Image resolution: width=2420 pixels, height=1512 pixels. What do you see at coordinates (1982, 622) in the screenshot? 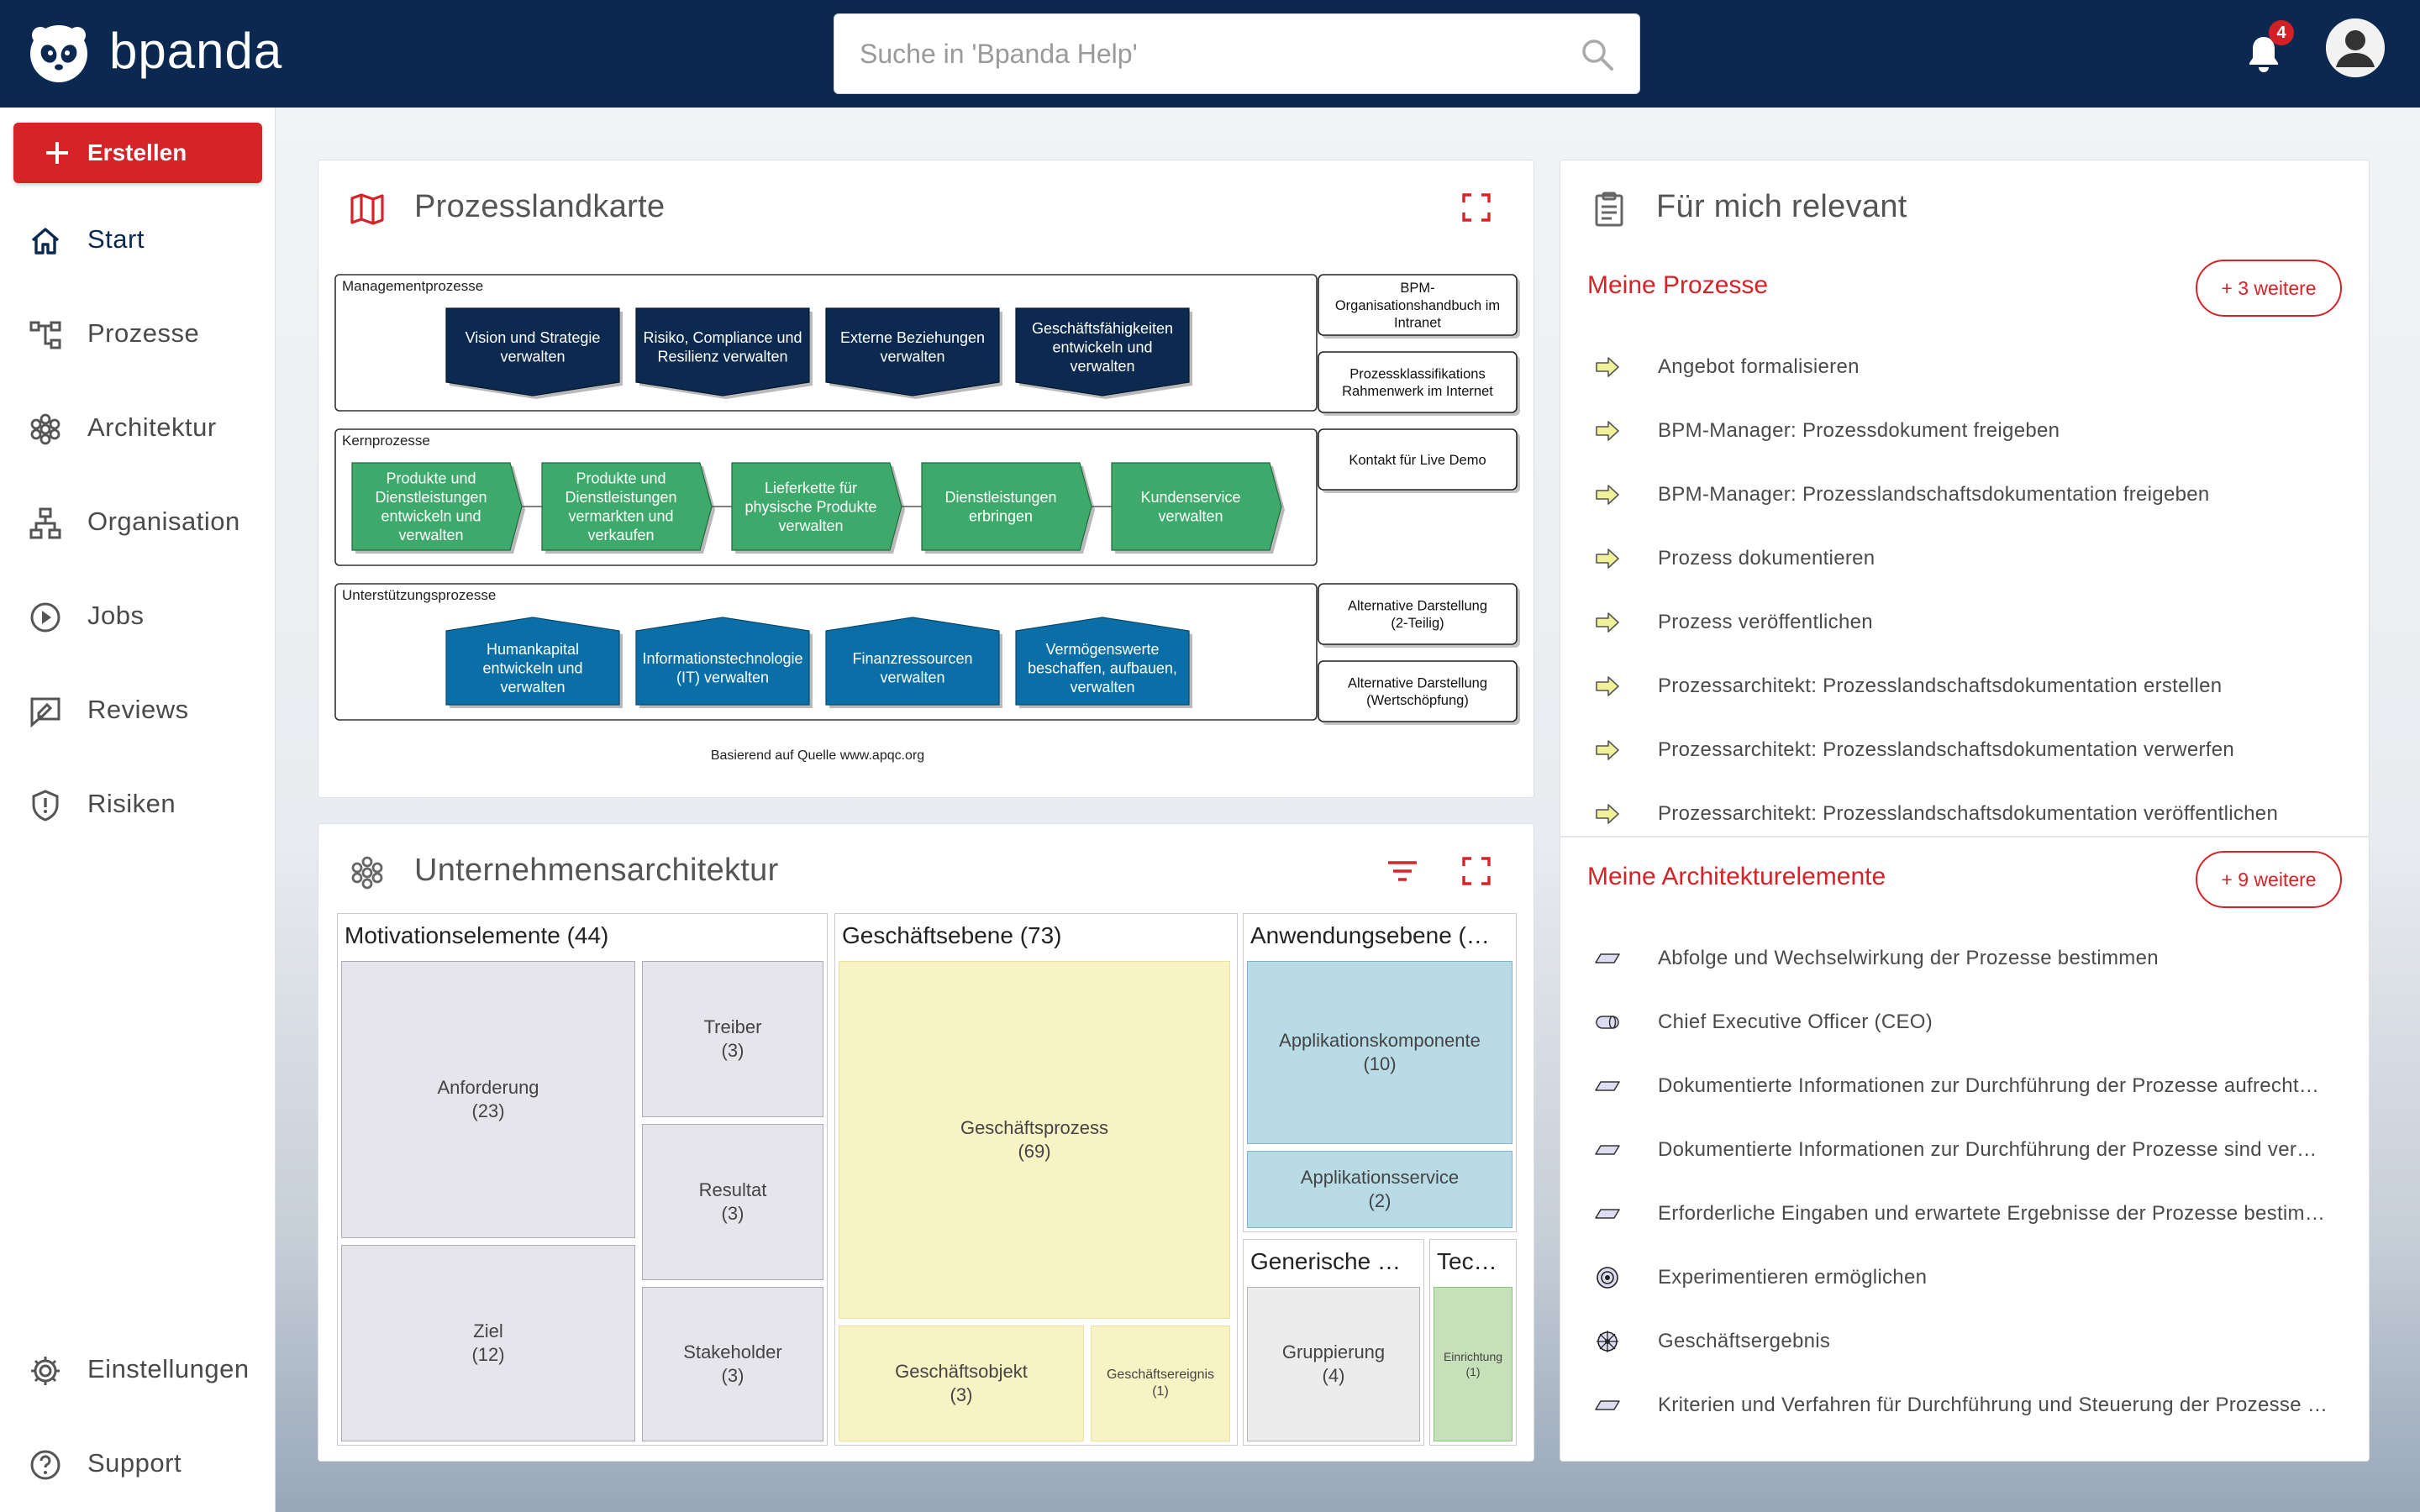
I see `my-process-item: Prozess veröffentlichen` at bounding box center [1982, 622].